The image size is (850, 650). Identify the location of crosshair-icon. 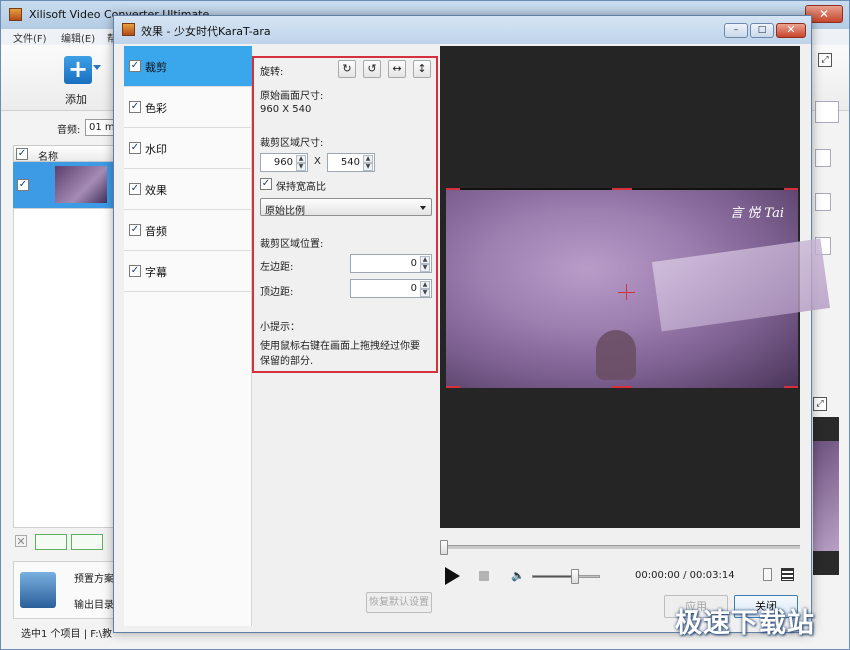
(626, 292).